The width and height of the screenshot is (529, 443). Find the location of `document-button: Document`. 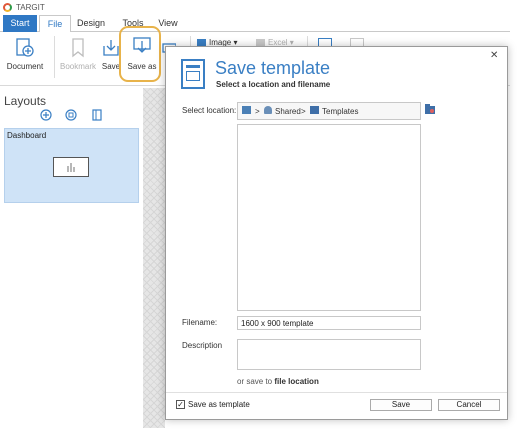

document-button: Document is located at coordinates (25, 57).